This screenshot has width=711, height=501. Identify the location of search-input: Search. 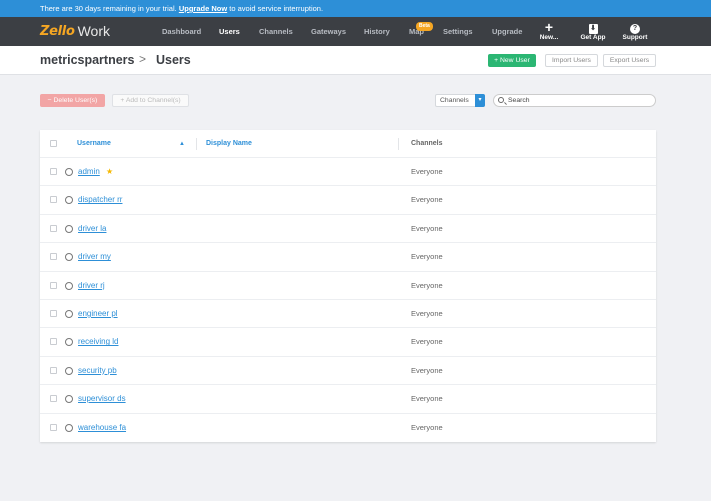
(574, 100).